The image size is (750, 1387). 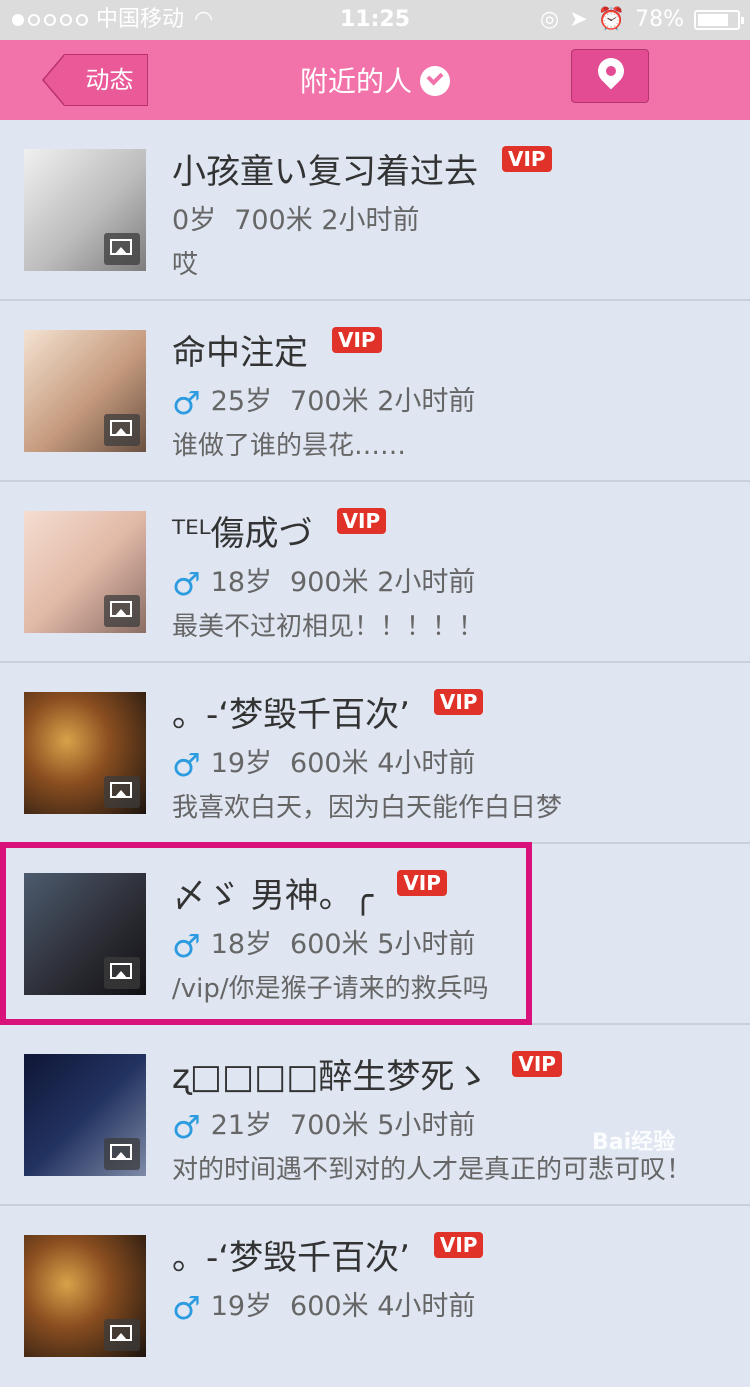 I want to click on page-title: 附近的人, so click(x=355, y=81).